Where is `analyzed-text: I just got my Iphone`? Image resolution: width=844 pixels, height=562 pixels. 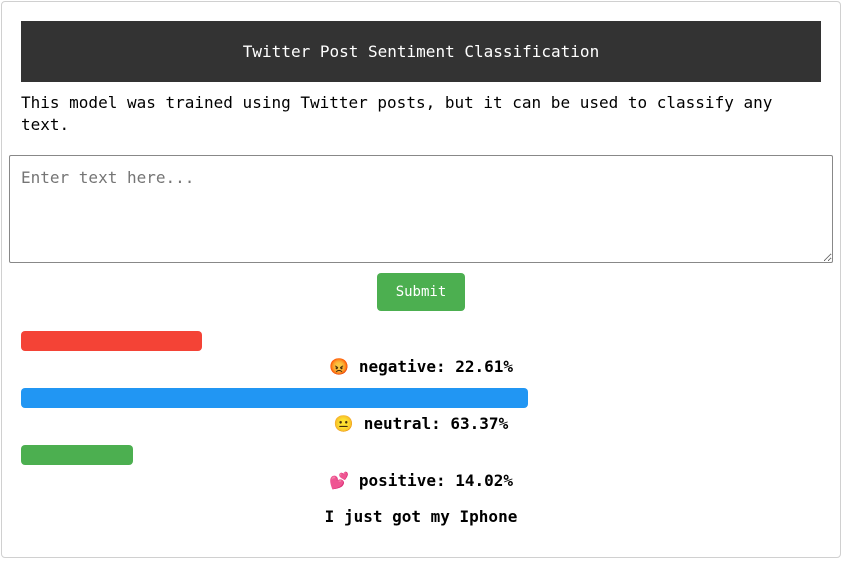 analyzed-text: I just got my Iphone is located at coordinates (421, 516).